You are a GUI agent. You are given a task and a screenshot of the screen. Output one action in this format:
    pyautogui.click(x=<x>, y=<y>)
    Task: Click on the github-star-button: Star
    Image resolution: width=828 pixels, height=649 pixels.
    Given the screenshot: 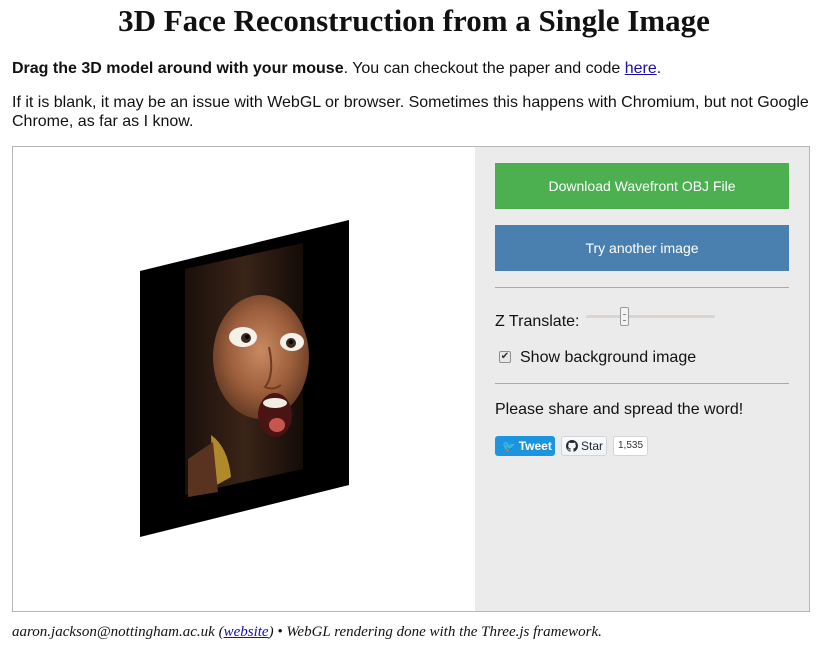 What is the action you would take?
    pyautogui.click(x=584, y=446)
    